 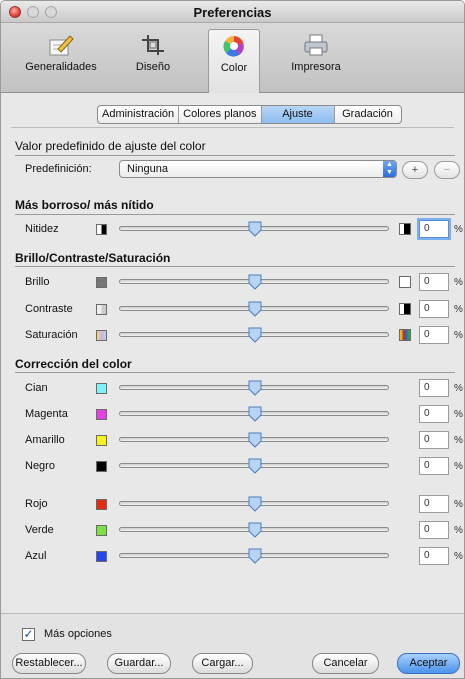 What do you see at coordinates (298, 114) in the screenshot?
I see `tab-ajuste: Ajuste` at bounding box center [298, 114].